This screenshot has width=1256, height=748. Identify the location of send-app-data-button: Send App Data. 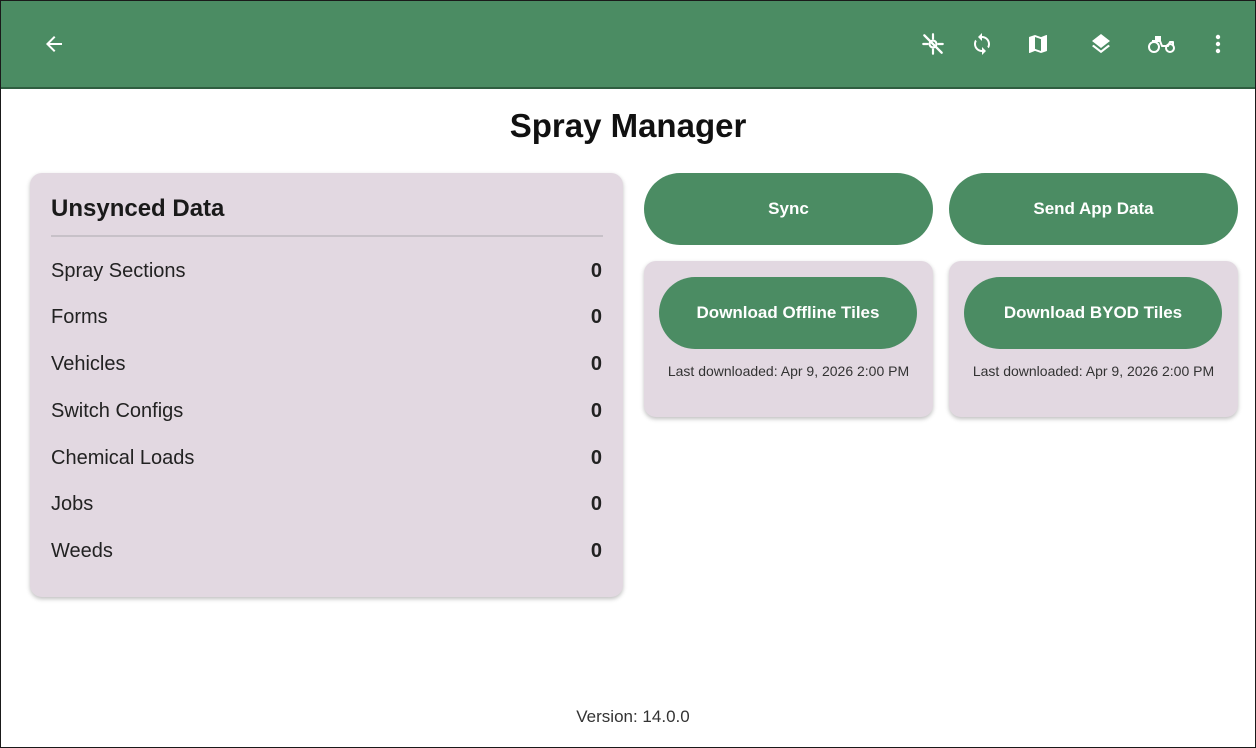
(1093, 209).